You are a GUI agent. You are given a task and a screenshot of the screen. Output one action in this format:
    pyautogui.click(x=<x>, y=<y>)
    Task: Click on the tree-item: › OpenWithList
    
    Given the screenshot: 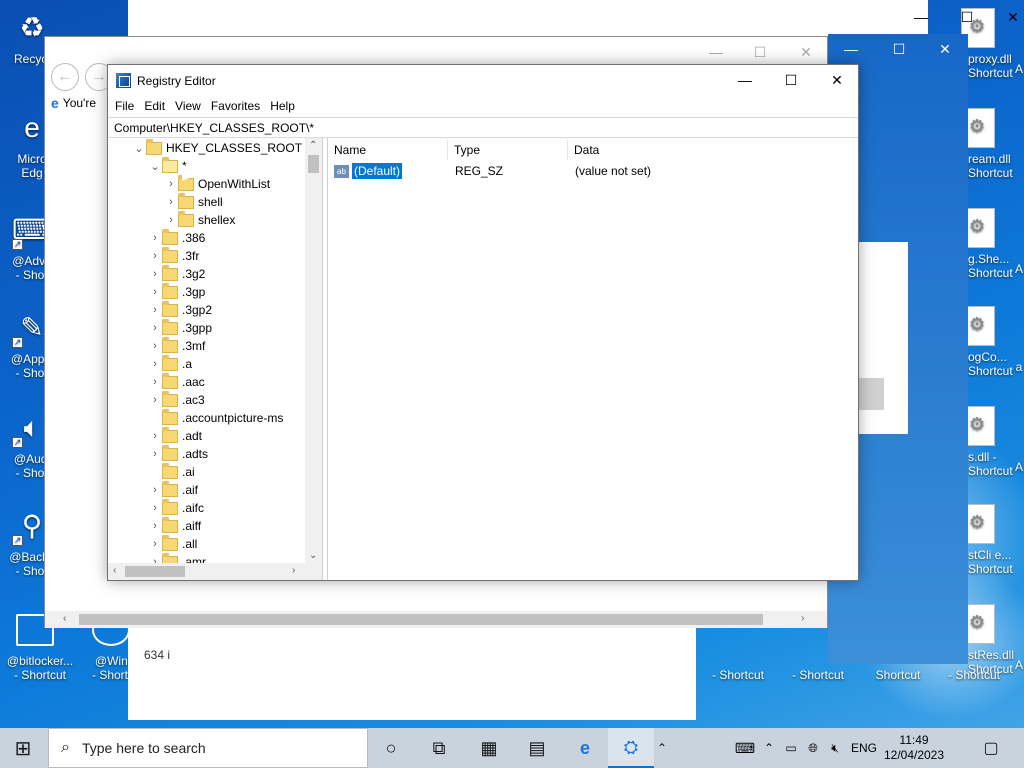 What is the action you would take?
    pyautogui.click(x=217, y=183)
    